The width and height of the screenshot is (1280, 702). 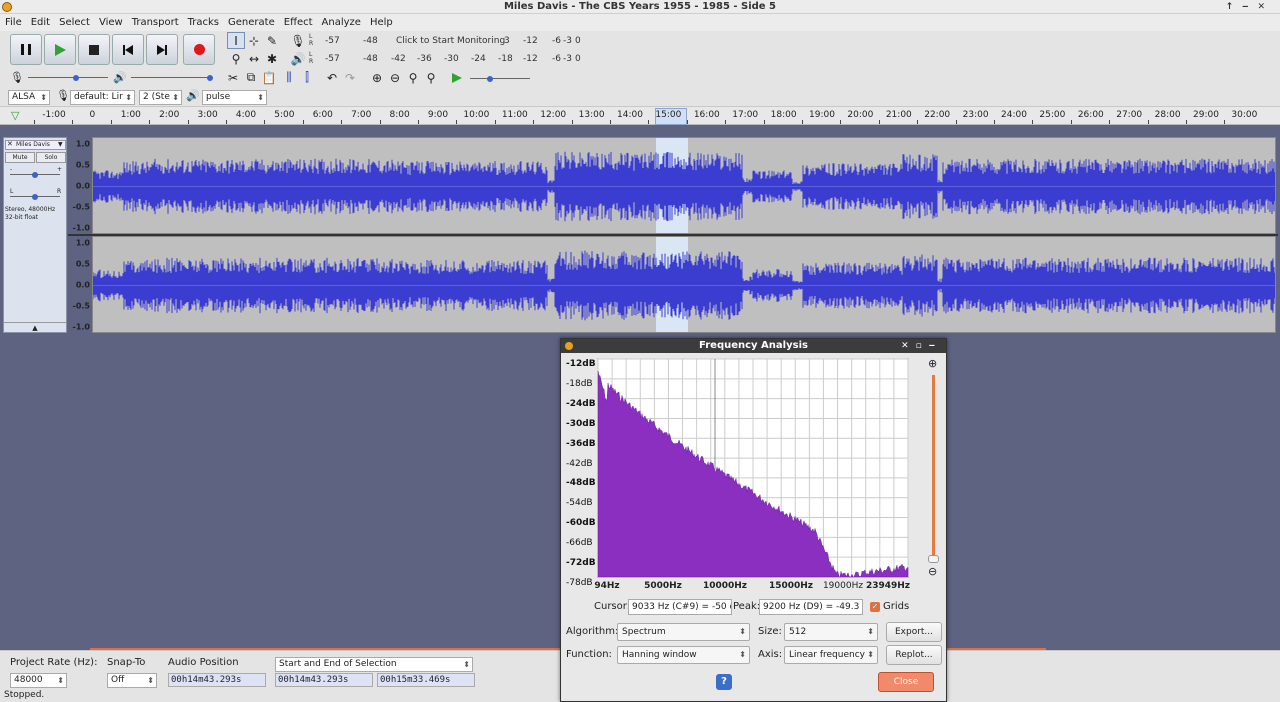 I want to click on function-select: Hanning window, so click(x=683, y=655).